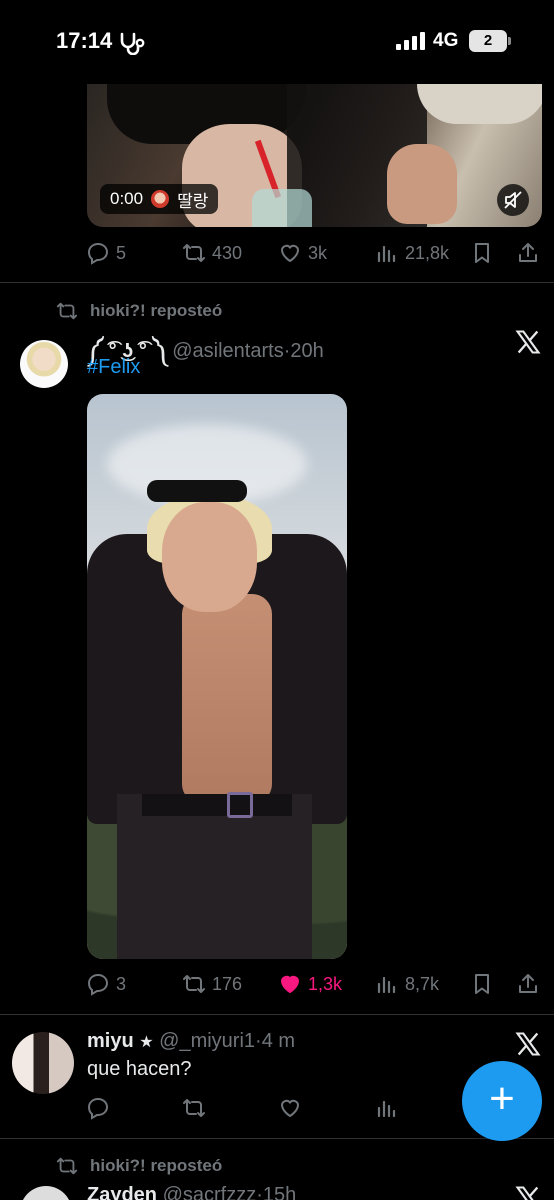 This screenshot has width=554, height=1200. I want to click on like-button, so click(290, 1108).